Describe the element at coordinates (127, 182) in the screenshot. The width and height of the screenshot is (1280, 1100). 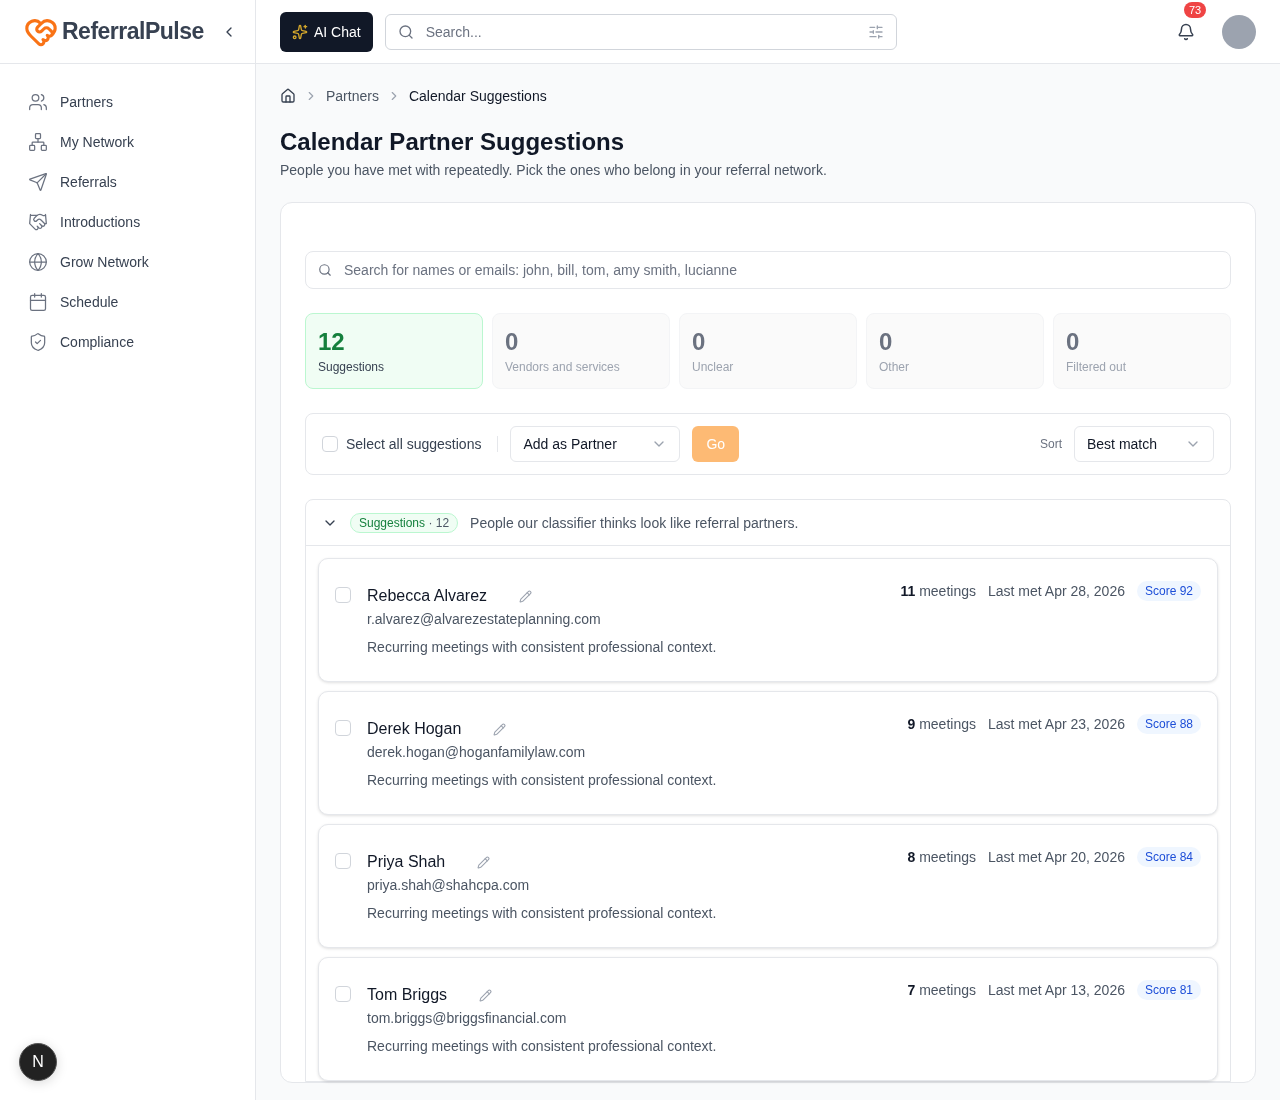
I see `sidebar-item: Referrals` at that location.